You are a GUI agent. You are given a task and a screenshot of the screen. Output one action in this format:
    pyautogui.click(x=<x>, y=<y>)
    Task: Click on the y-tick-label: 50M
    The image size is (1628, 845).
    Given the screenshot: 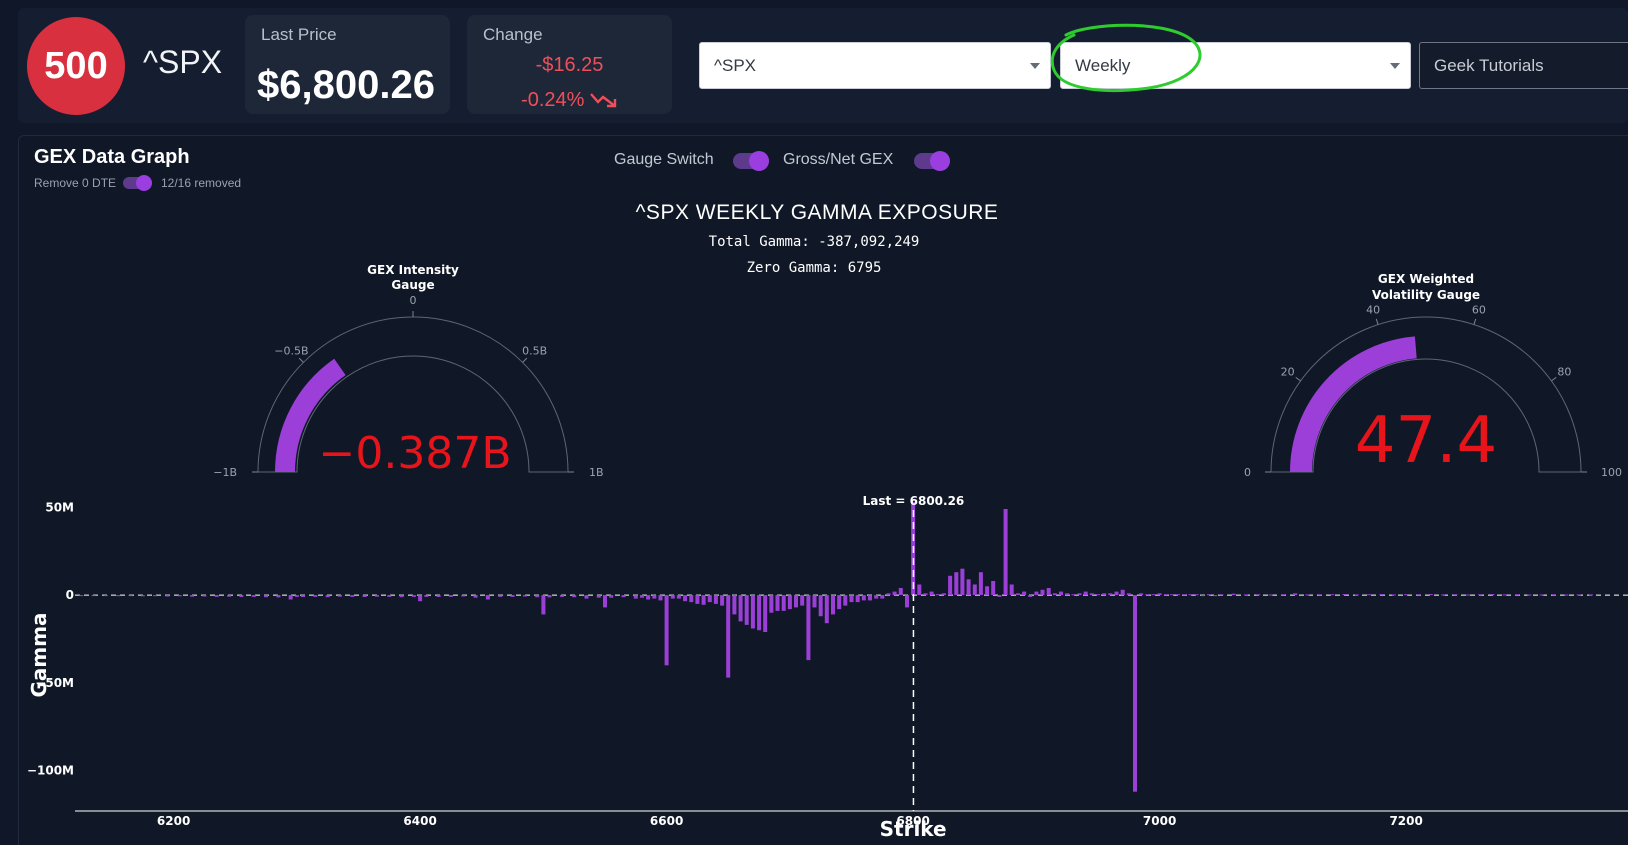 What is the action you would take?
    pyautogui.click(x=59, y=507)
    